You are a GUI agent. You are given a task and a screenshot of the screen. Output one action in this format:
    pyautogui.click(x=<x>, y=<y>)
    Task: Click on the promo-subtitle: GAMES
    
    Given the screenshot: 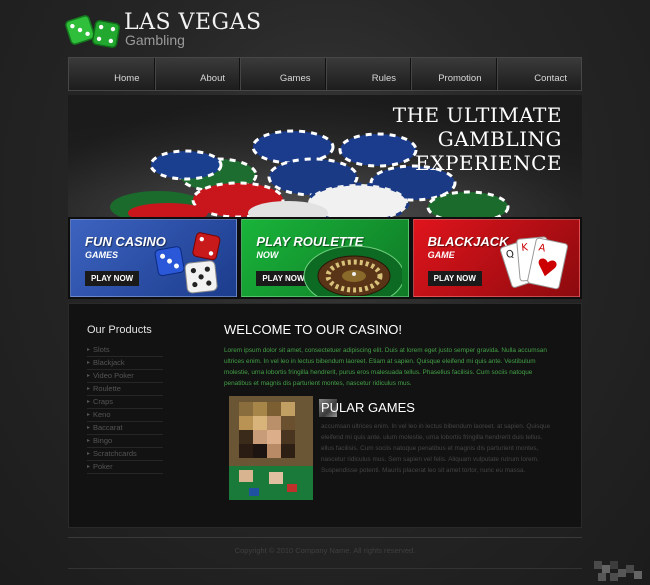 What is the action you would take?
    pyautogui.click(x=102, y=255)
    